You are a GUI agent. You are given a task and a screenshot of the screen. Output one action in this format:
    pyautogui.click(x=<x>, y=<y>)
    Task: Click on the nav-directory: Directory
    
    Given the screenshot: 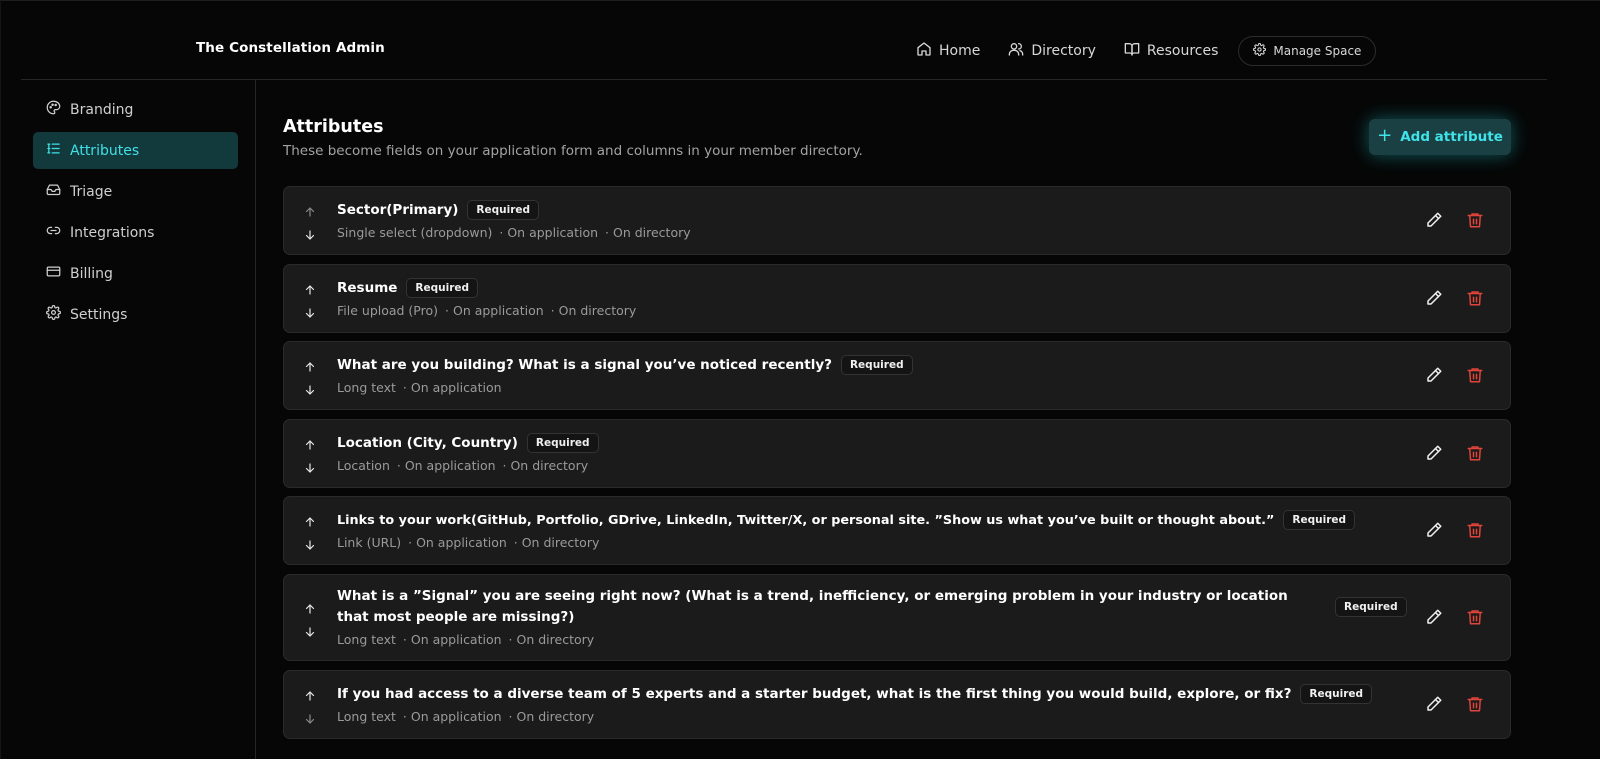 What is the action you would take?
    pyautogui.click(x=1052, y=51)
    